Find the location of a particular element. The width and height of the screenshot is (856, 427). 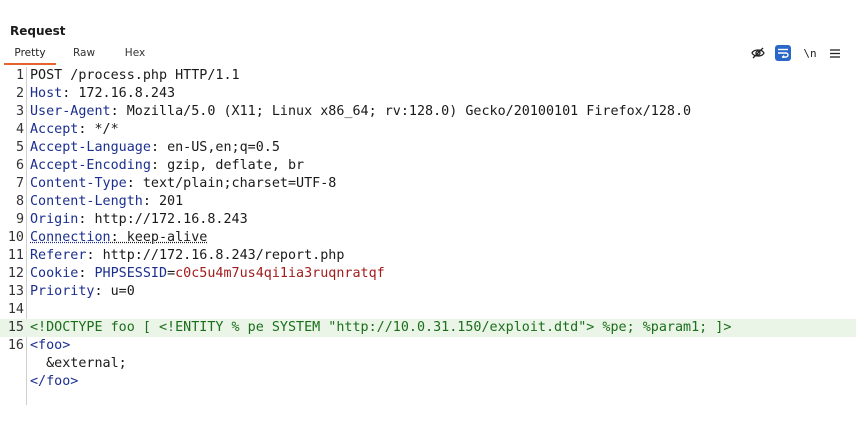

cookie-key: PHPSESSID is located at coordinates (131, 273).